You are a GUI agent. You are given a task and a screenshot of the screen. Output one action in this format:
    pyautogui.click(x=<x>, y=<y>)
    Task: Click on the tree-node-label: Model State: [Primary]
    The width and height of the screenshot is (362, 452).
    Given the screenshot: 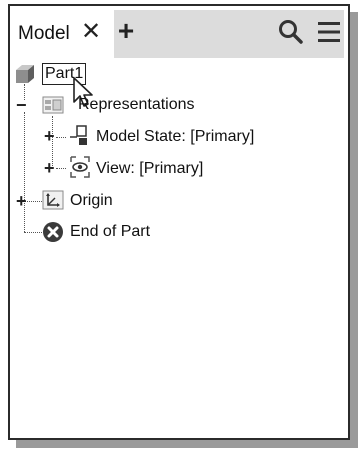 What is the action you would take?
    pyautogui.click(x=175, y=136)
    